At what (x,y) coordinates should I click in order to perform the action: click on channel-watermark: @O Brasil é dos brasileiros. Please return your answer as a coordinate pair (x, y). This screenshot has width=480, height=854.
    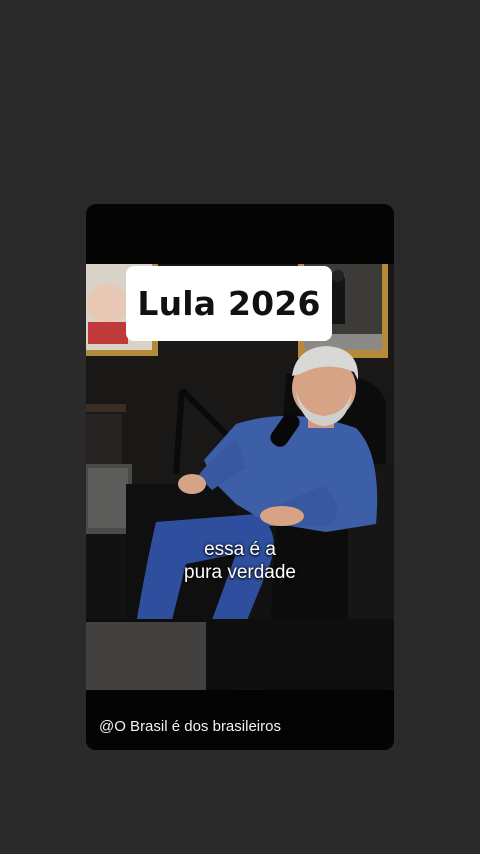
    Looking at the image, I should click on (190, 726).